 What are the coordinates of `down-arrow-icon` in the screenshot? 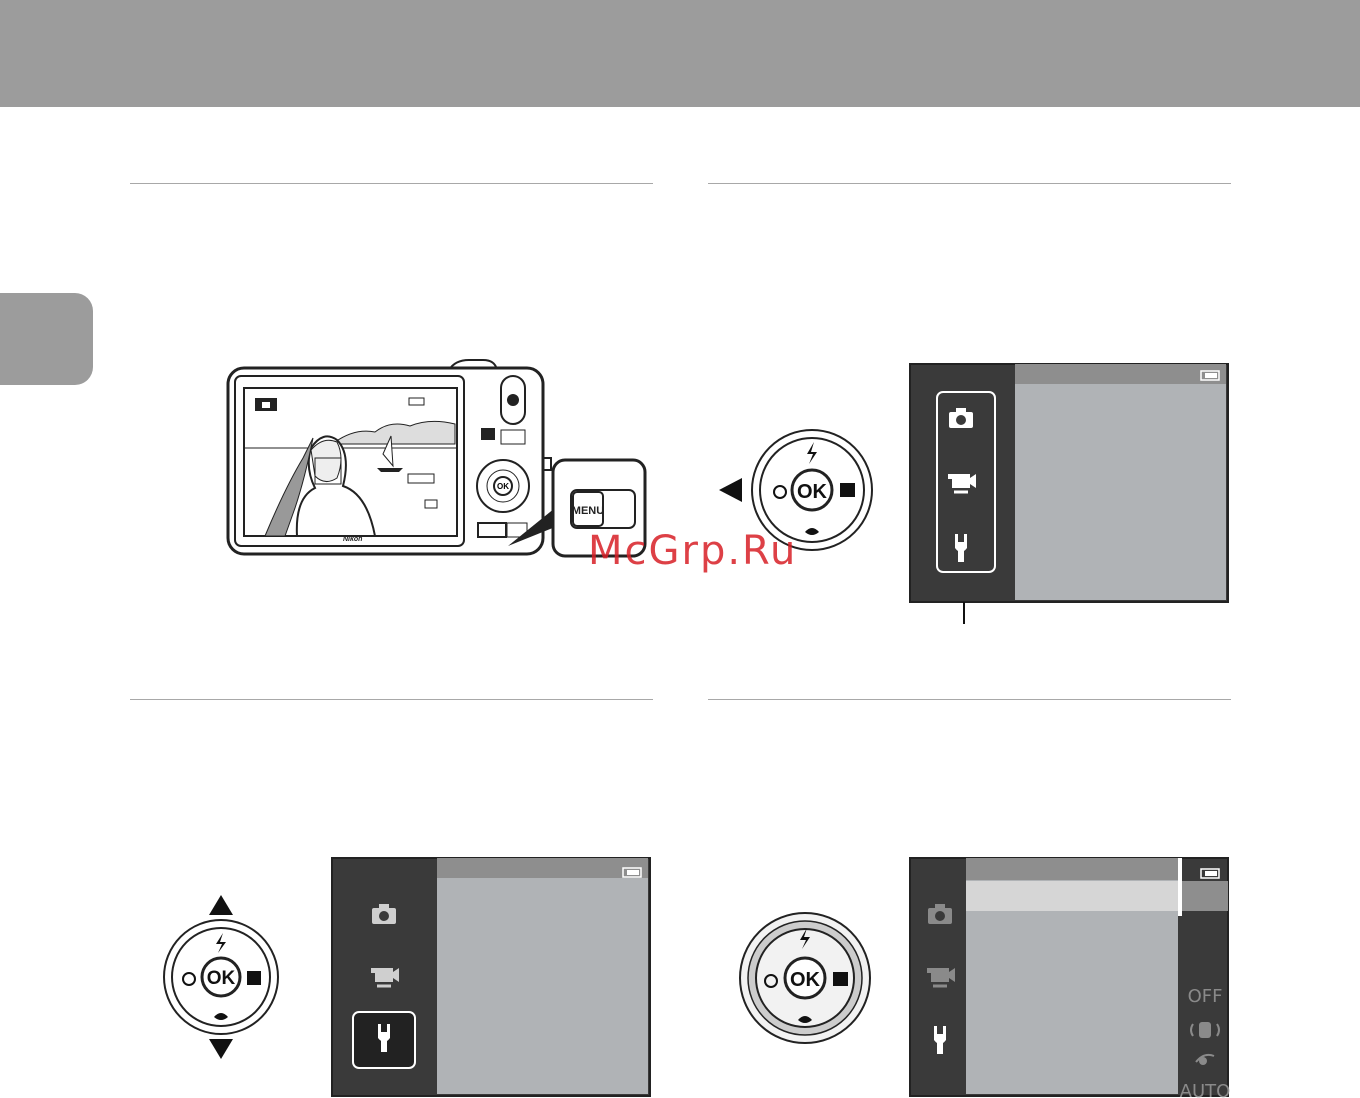 It's located at (221, 1049).